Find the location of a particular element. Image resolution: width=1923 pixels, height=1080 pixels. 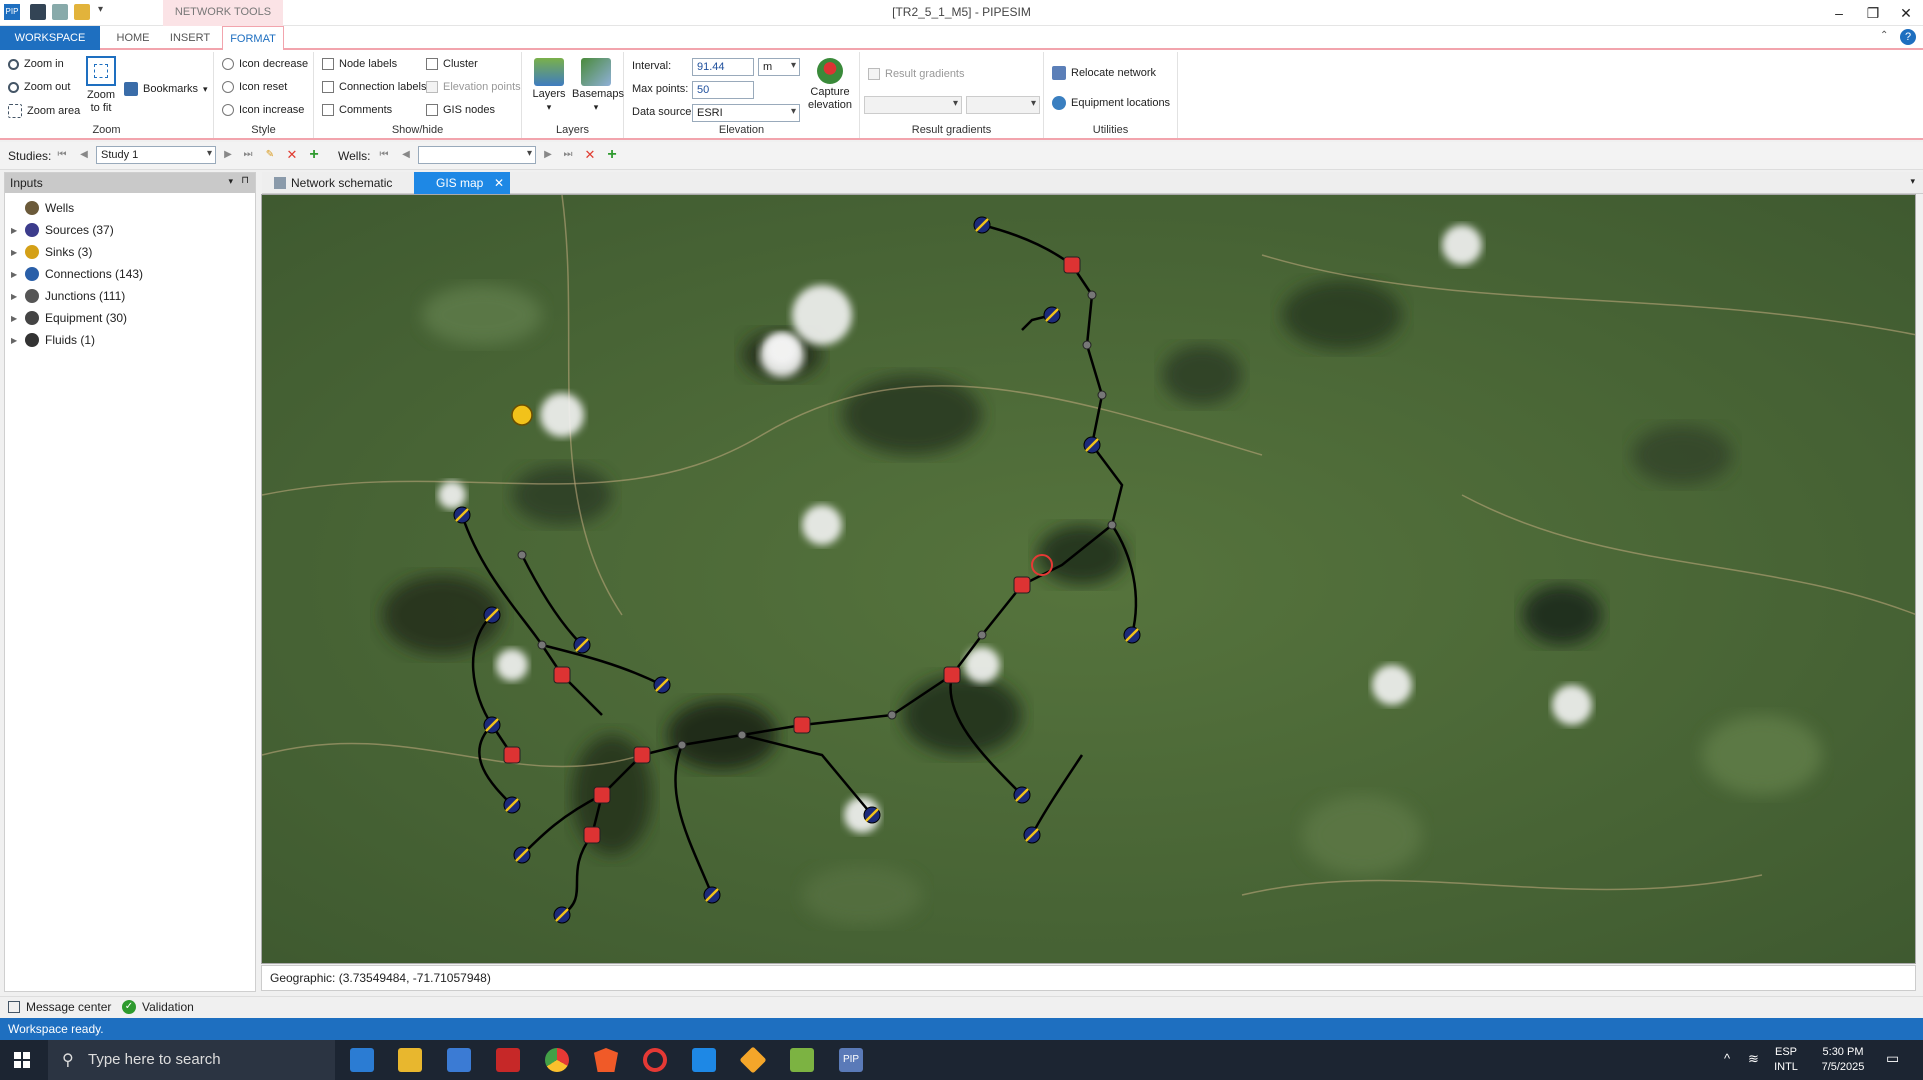

help-icon: ? is located at coordinates (1908, 37).